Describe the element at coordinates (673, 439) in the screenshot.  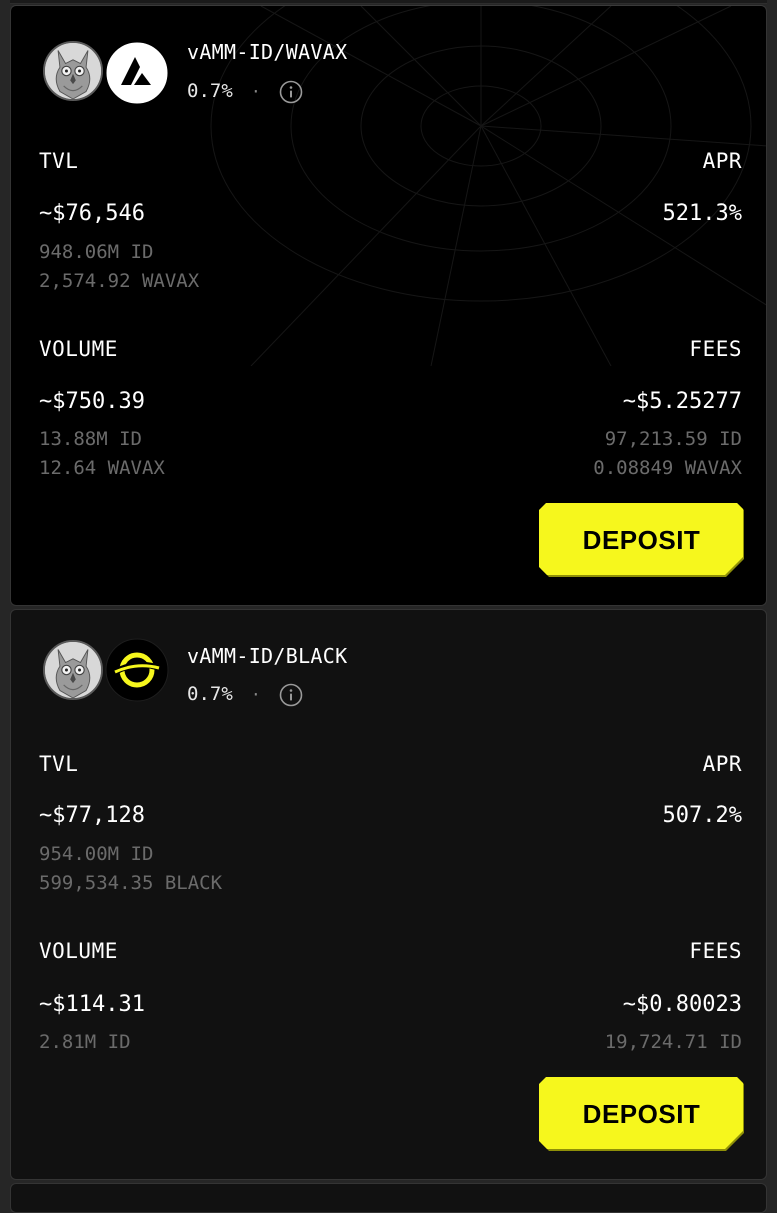
I see `fees-token0-amount: 97,213.59 ID` at that location.